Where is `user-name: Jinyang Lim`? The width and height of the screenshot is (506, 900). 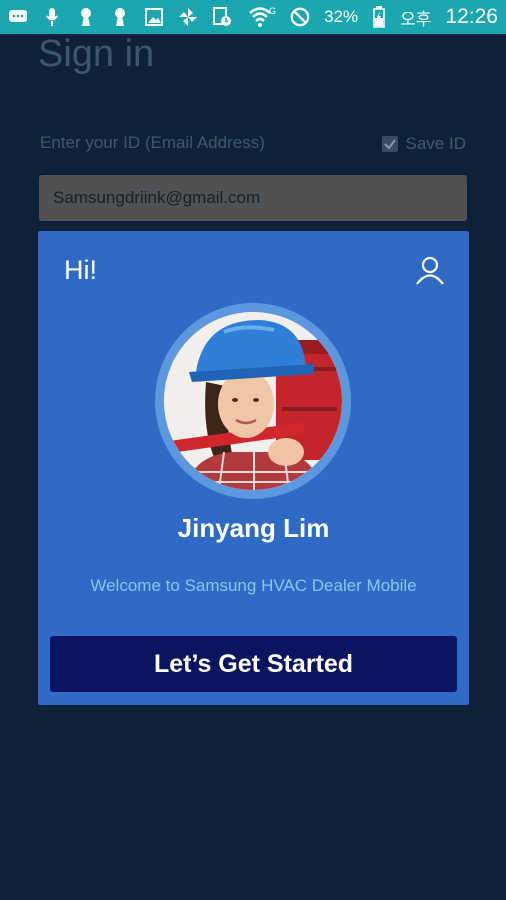
user-name: Jinyang Lim is located at coordinates (253, 528).